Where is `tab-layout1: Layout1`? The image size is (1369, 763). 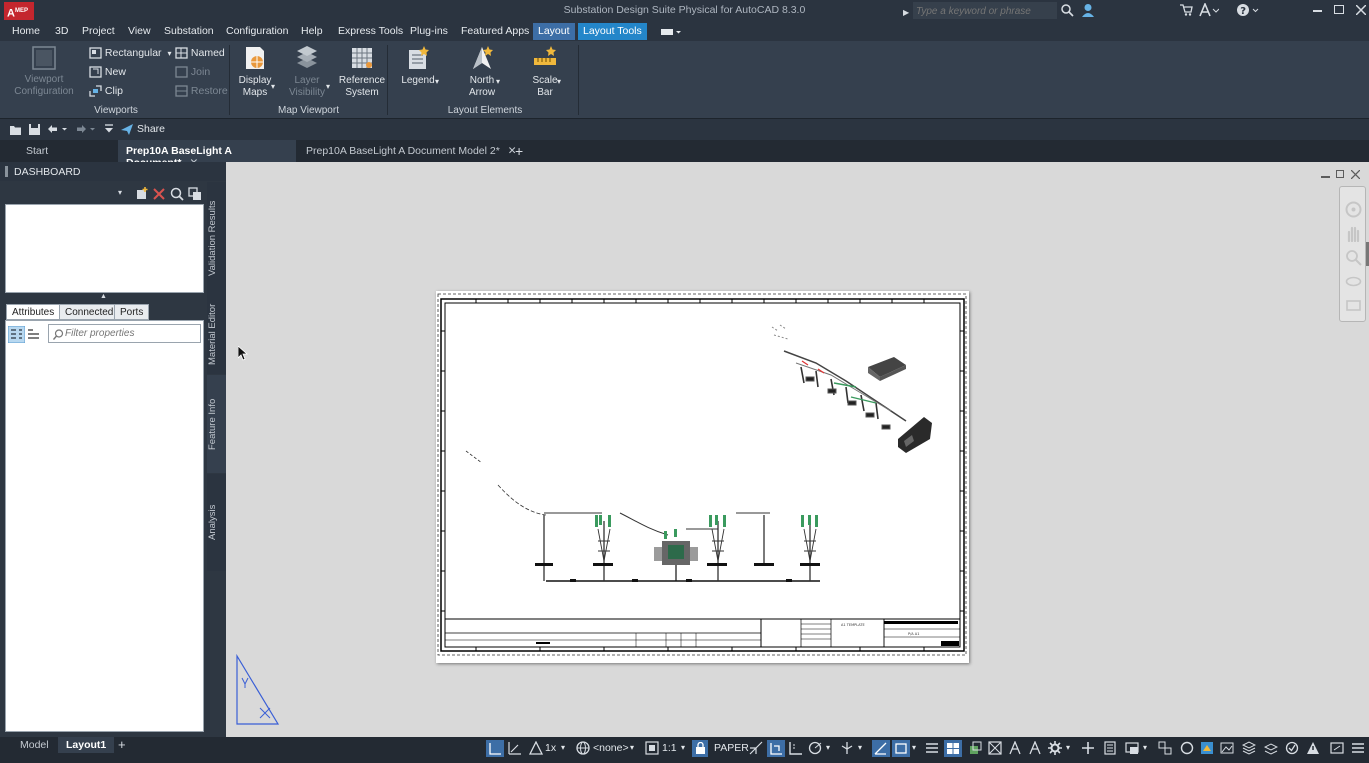
tab-layout1: Layout1 is located at coordinates (86, 745).